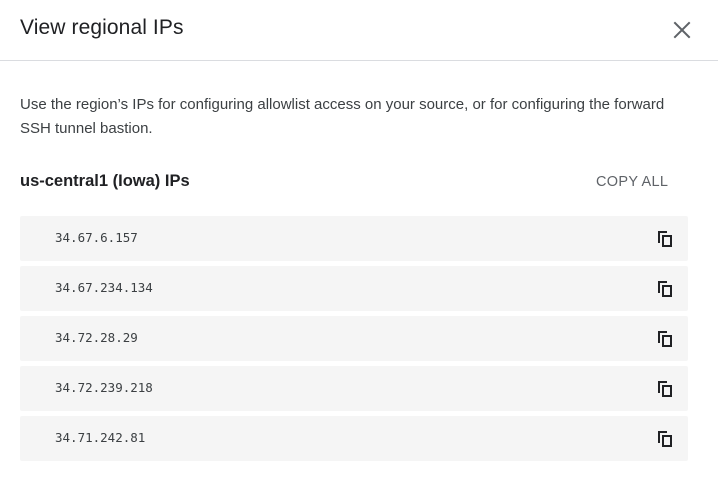  What do you see at coordinates (100, 437) in the screenshot?
I see `ip-address: 34.71.242.81` at bounding box center [100, 437].